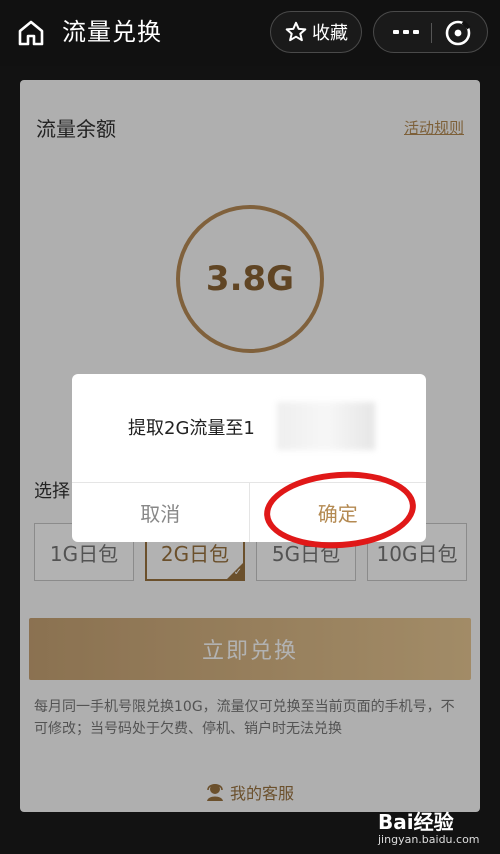 This screenshot has width=500, height=854. What do you see at coordinates (330, 33) in the screenshot?
I see `favorite-label: 收藏` at bounding box center [330, 33].